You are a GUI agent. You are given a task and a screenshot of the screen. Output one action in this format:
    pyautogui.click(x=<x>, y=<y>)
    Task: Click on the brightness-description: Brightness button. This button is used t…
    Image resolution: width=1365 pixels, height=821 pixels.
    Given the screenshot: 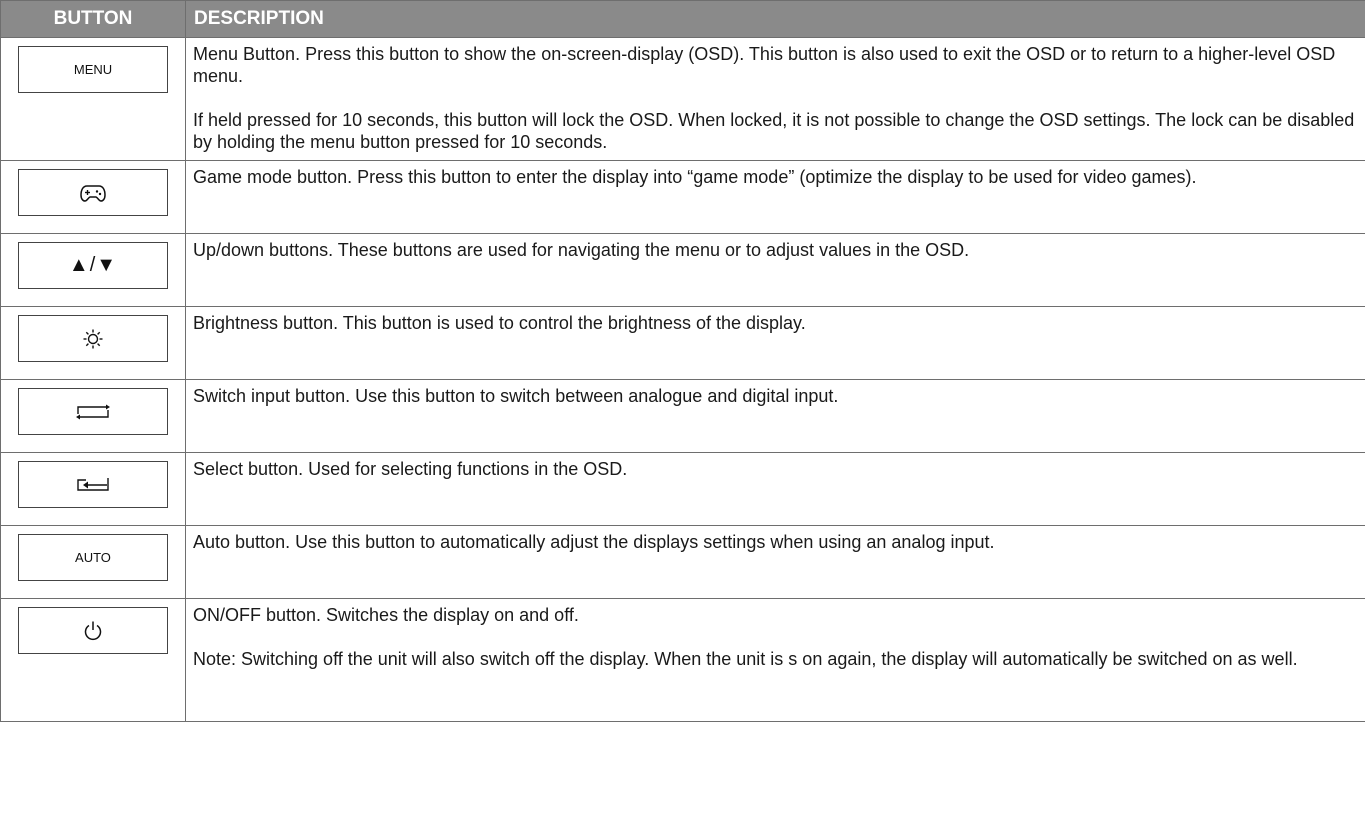 What is the action you would take?
    pyautogui.click(x=499, y=323)
    